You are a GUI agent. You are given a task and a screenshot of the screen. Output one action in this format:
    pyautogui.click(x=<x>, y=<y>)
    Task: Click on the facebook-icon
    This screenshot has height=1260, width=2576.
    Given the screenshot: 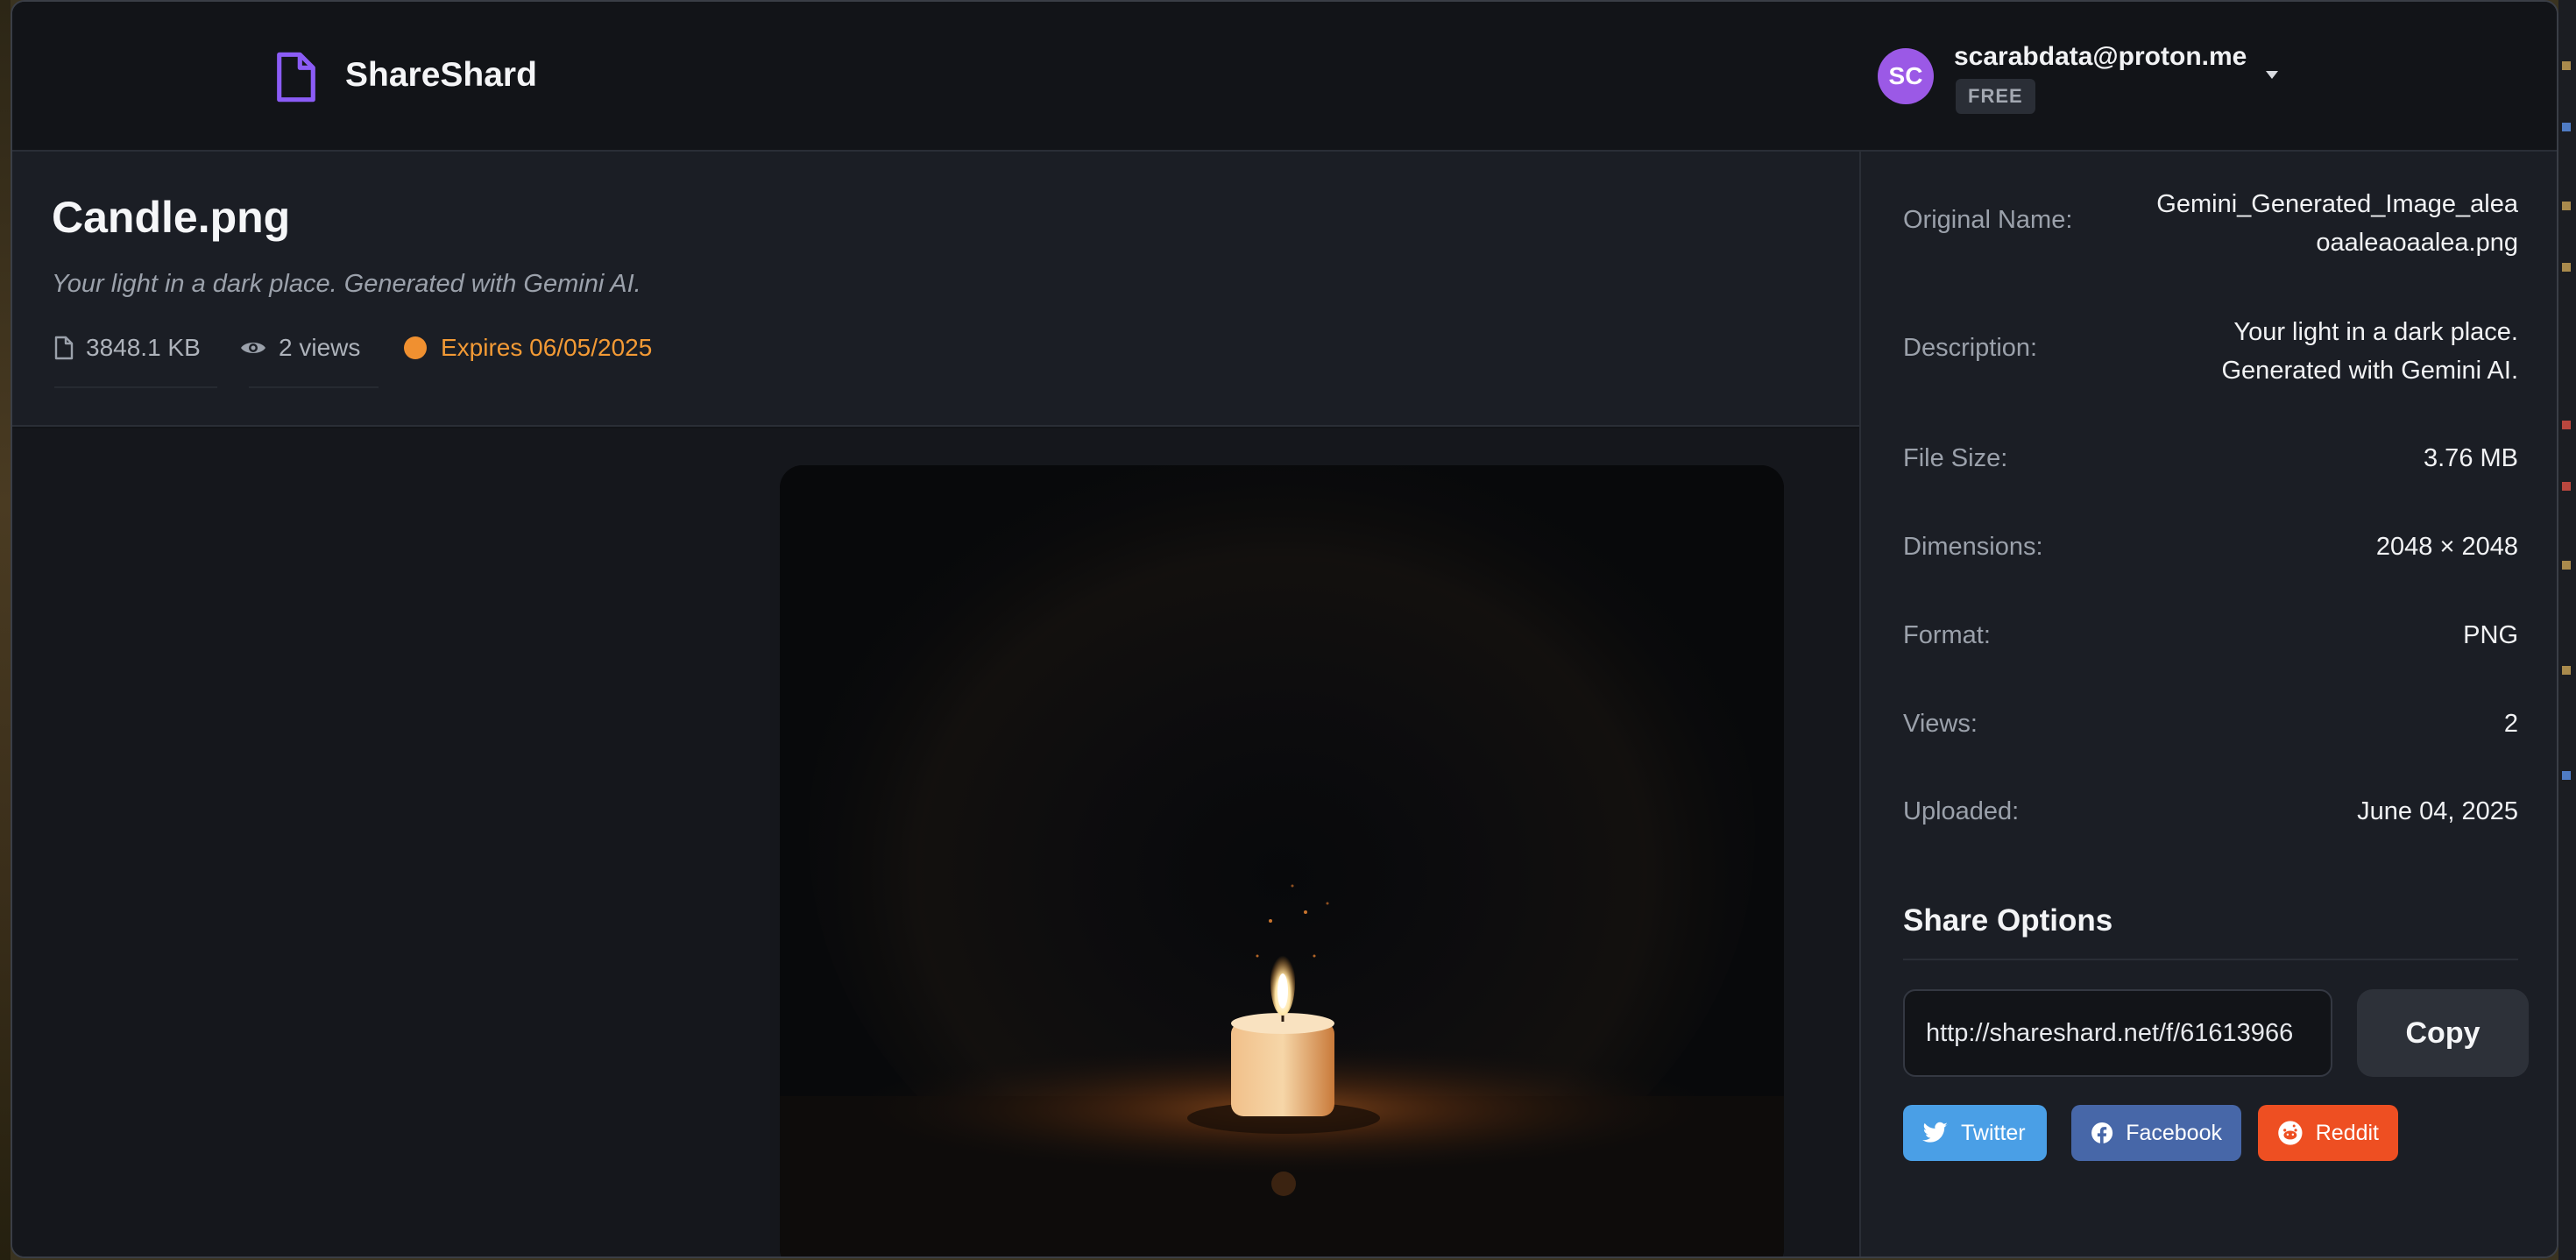 What is the action you would take?
    pyautogui.click(x=2102, y=1133)
    